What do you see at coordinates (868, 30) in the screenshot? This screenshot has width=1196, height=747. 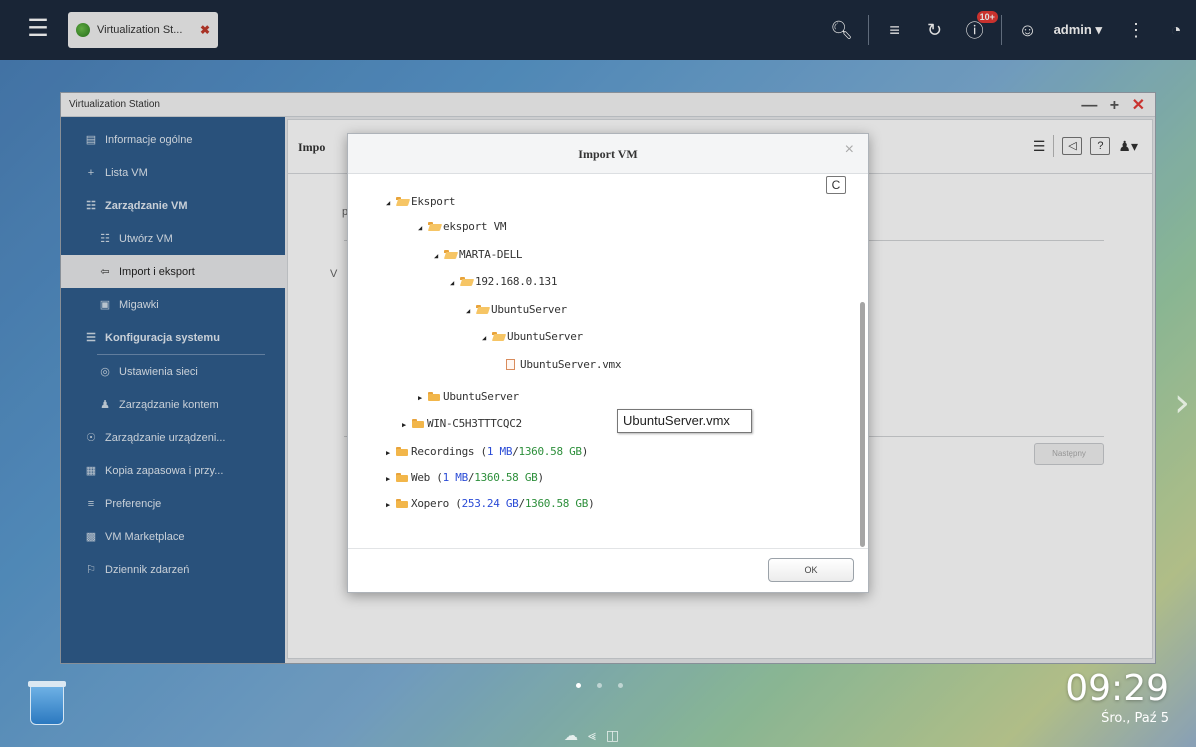 I see `taskbar-separator` at bounding box center [868, 30].